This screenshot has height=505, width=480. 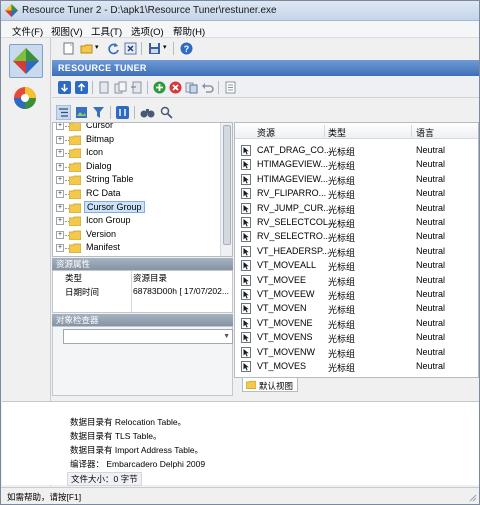 I want to click on help-icon: ?, so click(x=186, y=48).